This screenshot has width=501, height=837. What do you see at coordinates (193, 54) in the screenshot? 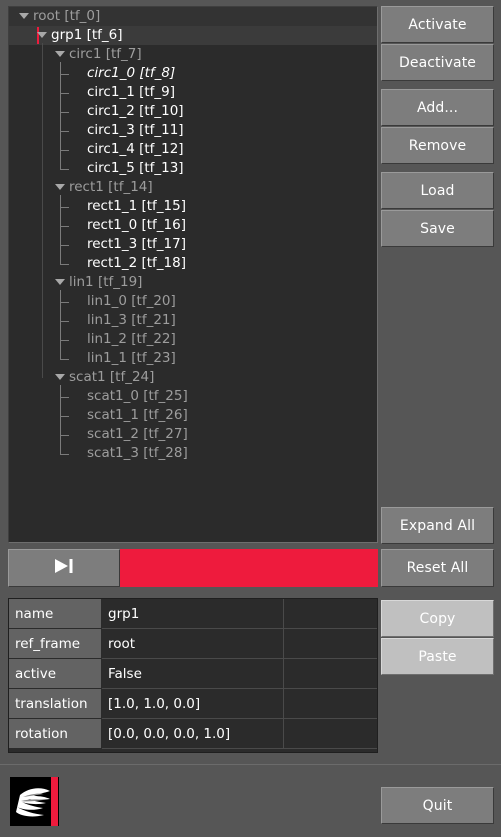
I see `tree-row: circ1 [tf_7]` at bounding box center [193, 54].